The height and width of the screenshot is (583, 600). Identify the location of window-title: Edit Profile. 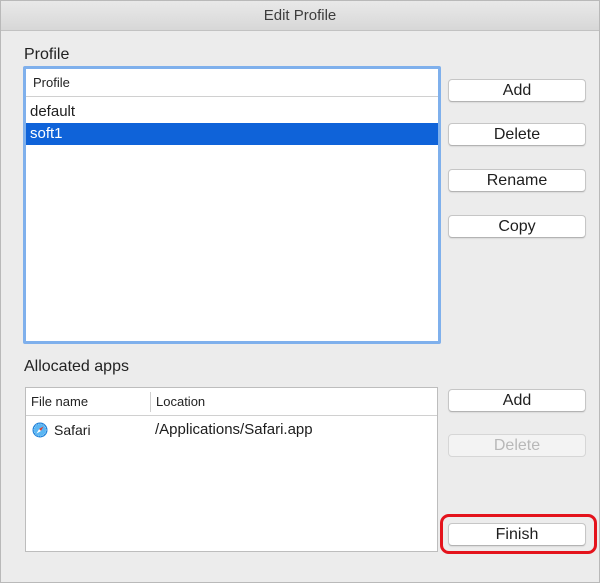
(300, 16).